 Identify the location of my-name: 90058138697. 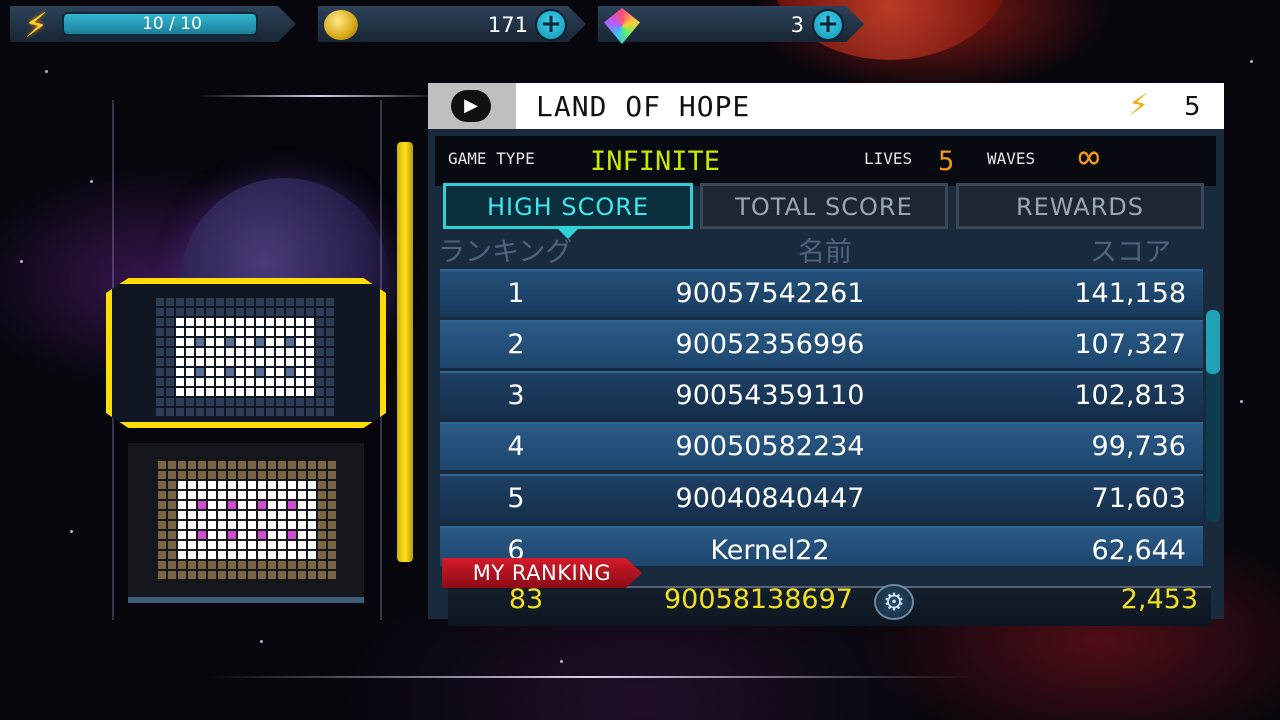
(758, 599).